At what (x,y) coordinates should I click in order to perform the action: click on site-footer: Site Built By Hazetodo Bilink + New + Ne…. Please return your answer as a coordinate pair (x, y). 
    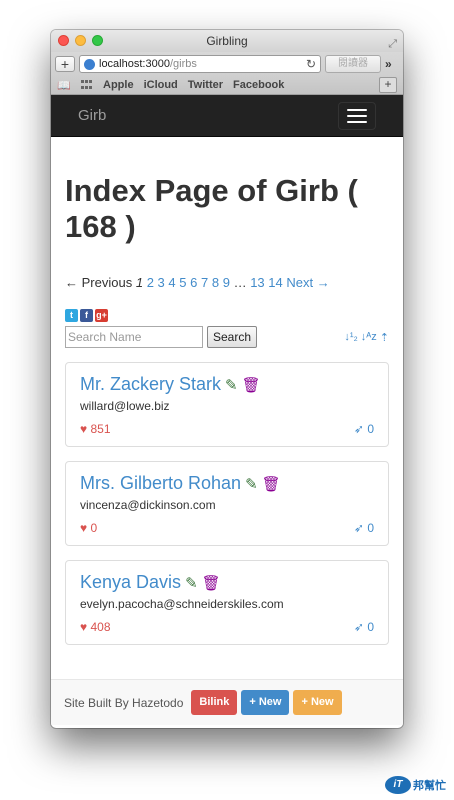
    Looking at the image, I should click on (227, 702).